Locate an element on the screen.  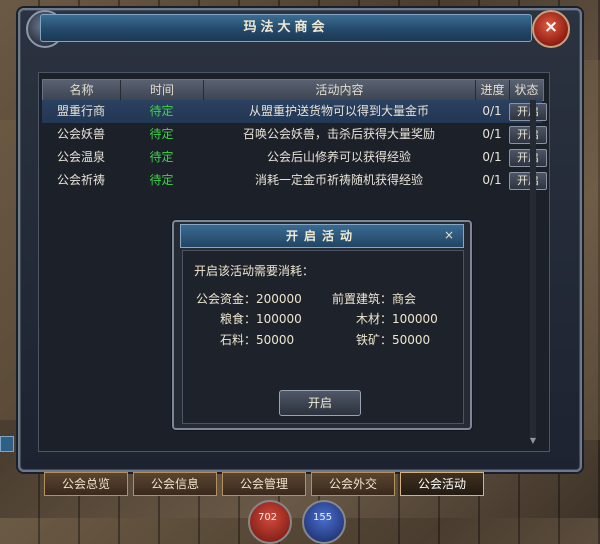
activity-desc: 消耗一定金币祈祷随机获得经验 is located at coordinates (338, 180).